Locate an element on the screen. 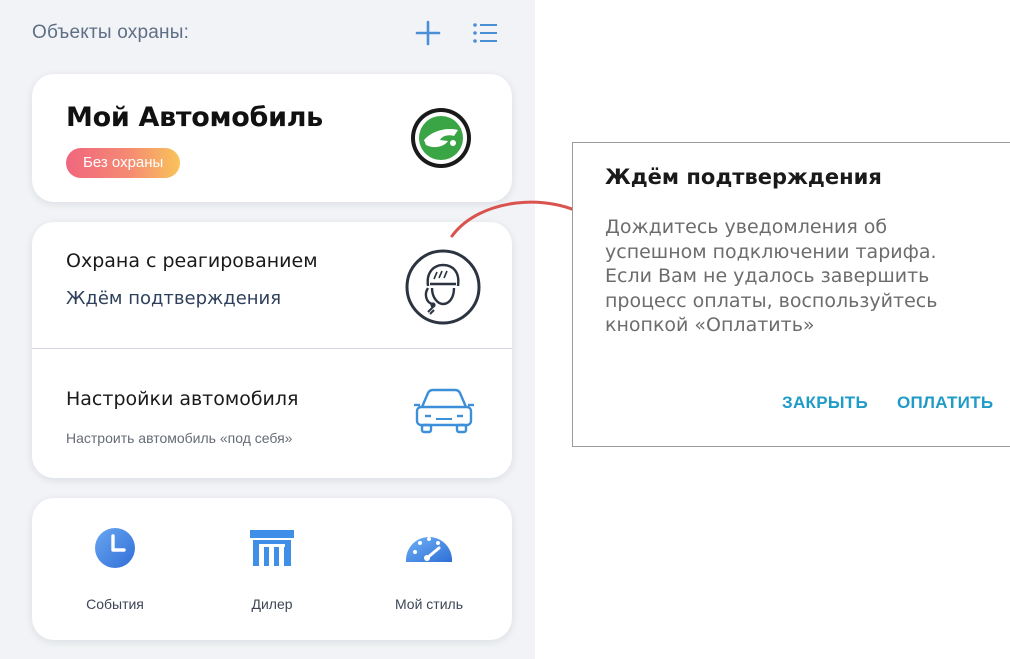 This screenshot has width=1010, height=659. menu-item-my-style: Мой стиль is located at coordinates (429, 569).